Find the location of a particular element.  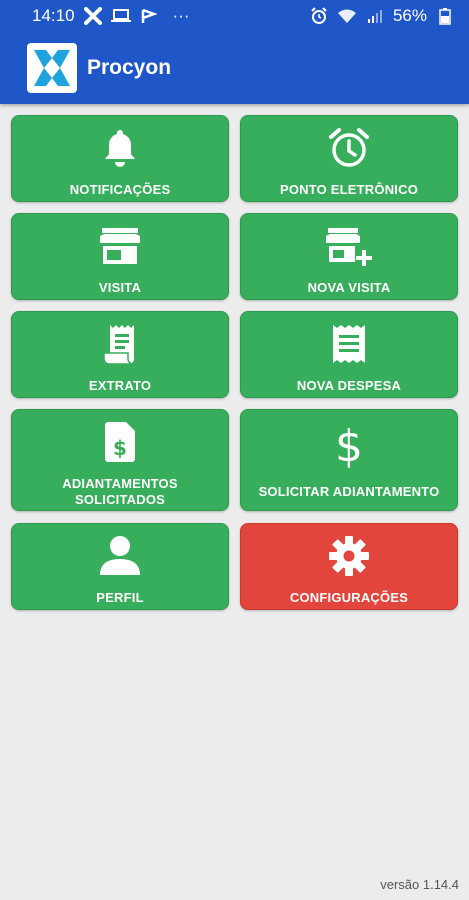

status-overflow: ··· is located at coordinates (181, 15).